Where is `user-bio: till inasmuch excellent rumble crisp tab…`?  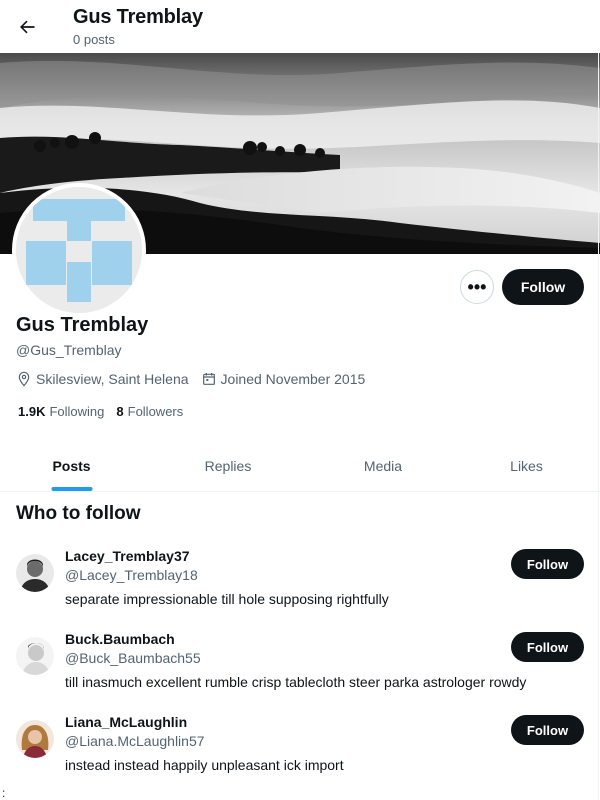 user-bio: till inasmuch excellent rumble crisp tab… is located at coordinates (296, 682).